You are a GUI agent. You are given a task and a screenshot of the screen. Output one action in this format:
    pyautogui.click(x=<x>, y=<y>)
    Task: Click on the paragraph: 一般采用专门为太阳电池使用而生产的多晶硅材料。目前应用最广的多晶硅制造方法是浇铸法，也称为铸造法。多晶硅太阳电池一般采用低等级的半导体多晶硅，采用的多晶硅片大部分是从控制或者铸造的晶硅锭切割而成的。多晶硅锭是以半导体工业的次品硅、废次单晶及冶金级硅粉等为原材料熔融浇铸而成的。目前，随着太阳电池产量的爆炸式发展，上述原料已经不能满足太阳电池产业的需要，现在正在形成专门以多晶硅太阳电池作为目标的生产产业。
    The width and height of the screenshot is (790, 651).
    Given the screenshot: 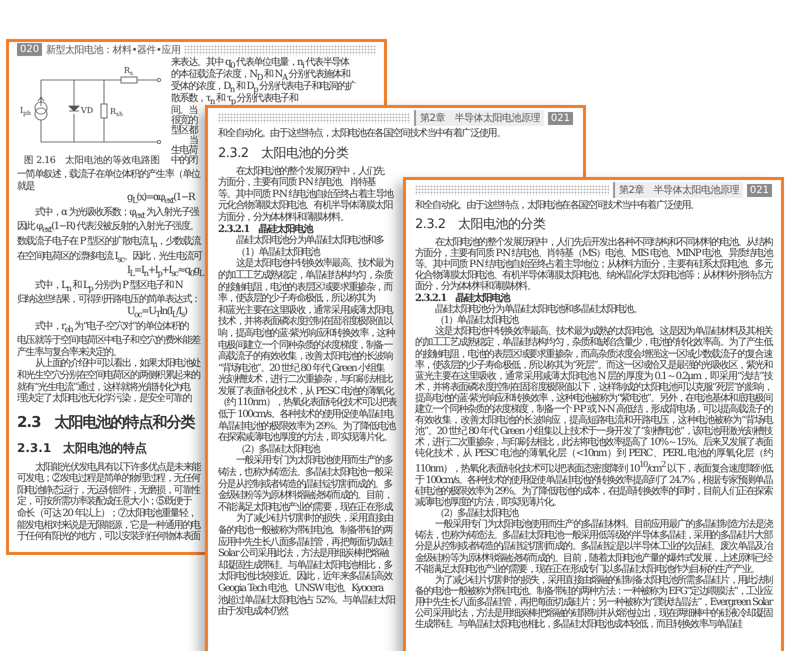 What is the action you would take?
    pyautogui.click(x=593, y=547)
    